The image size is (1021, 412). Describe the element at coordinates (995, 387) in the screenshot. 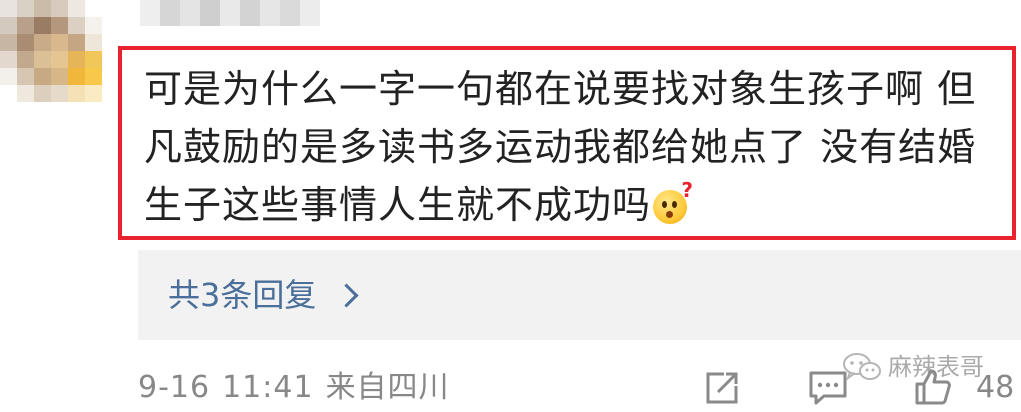

I see `like-count: 48` at that location.